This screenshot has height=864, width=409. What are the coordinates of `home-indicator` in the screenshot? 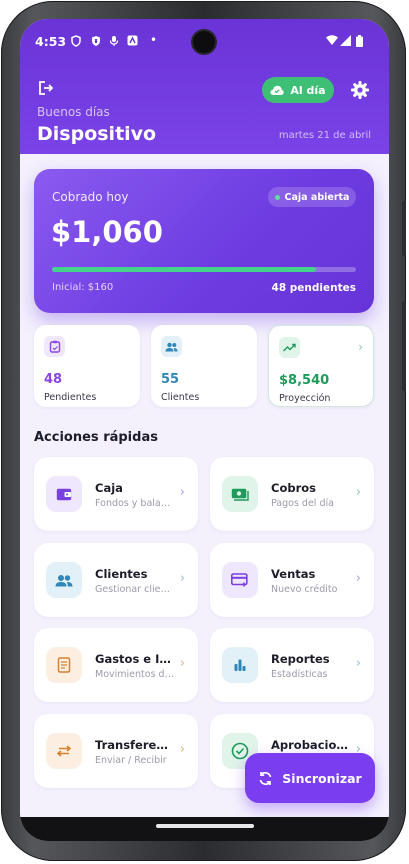 It's located at (205, 826).